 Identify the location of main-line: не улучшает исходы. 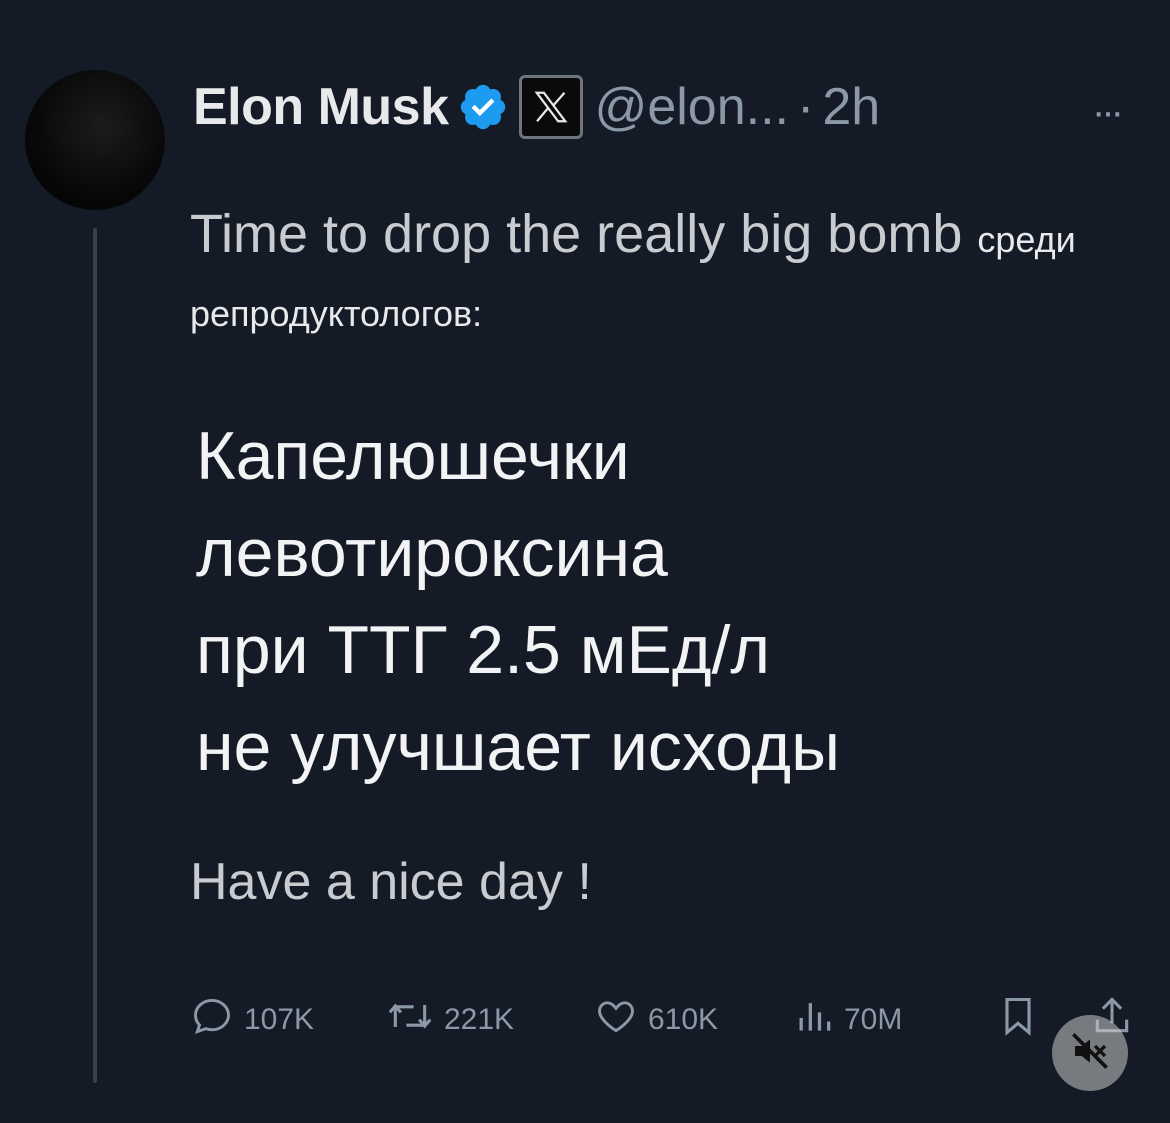
(518, 747).